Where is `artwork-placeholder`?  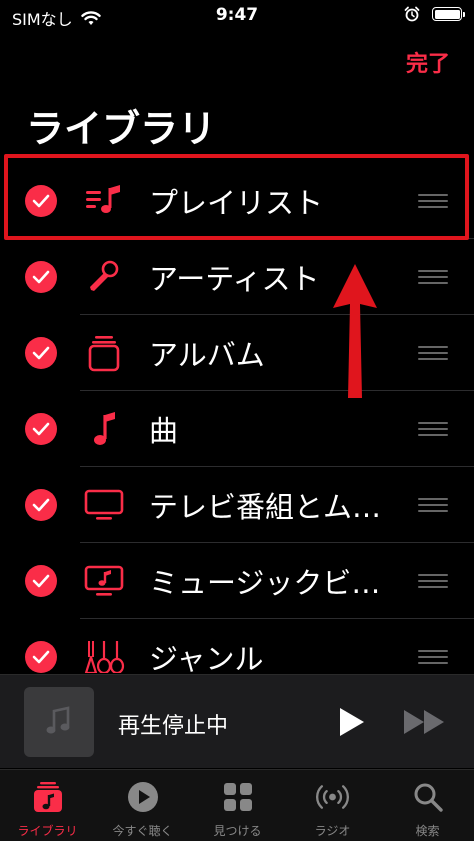 artwork-placeholder is located at coordinates (59, 722).